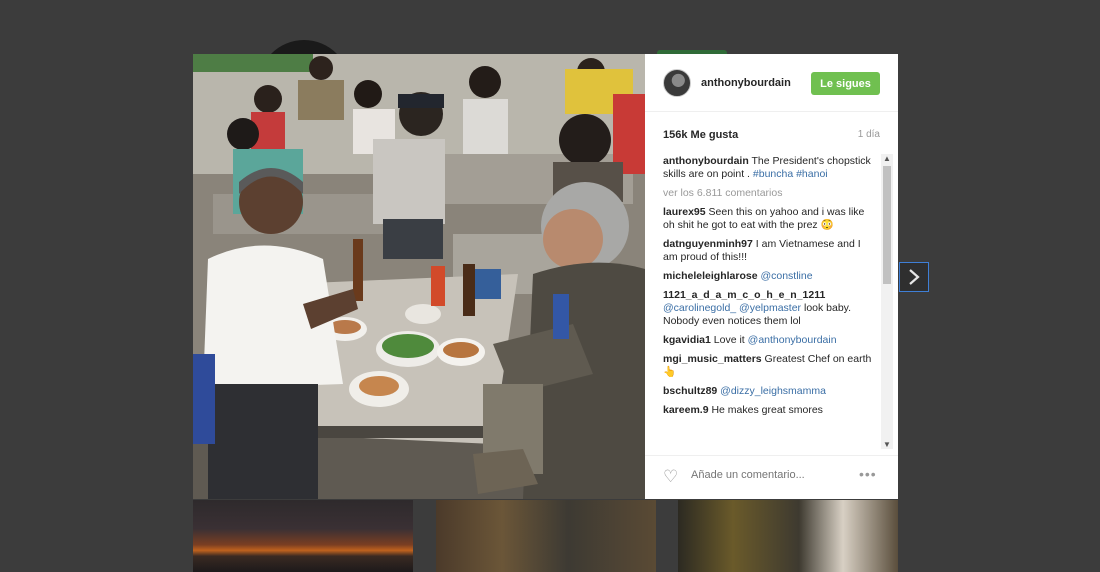 Image resolution: width=1100 pixels, height=572 pixels. I want to click on comment-mention: @constline, so click(785, 276).